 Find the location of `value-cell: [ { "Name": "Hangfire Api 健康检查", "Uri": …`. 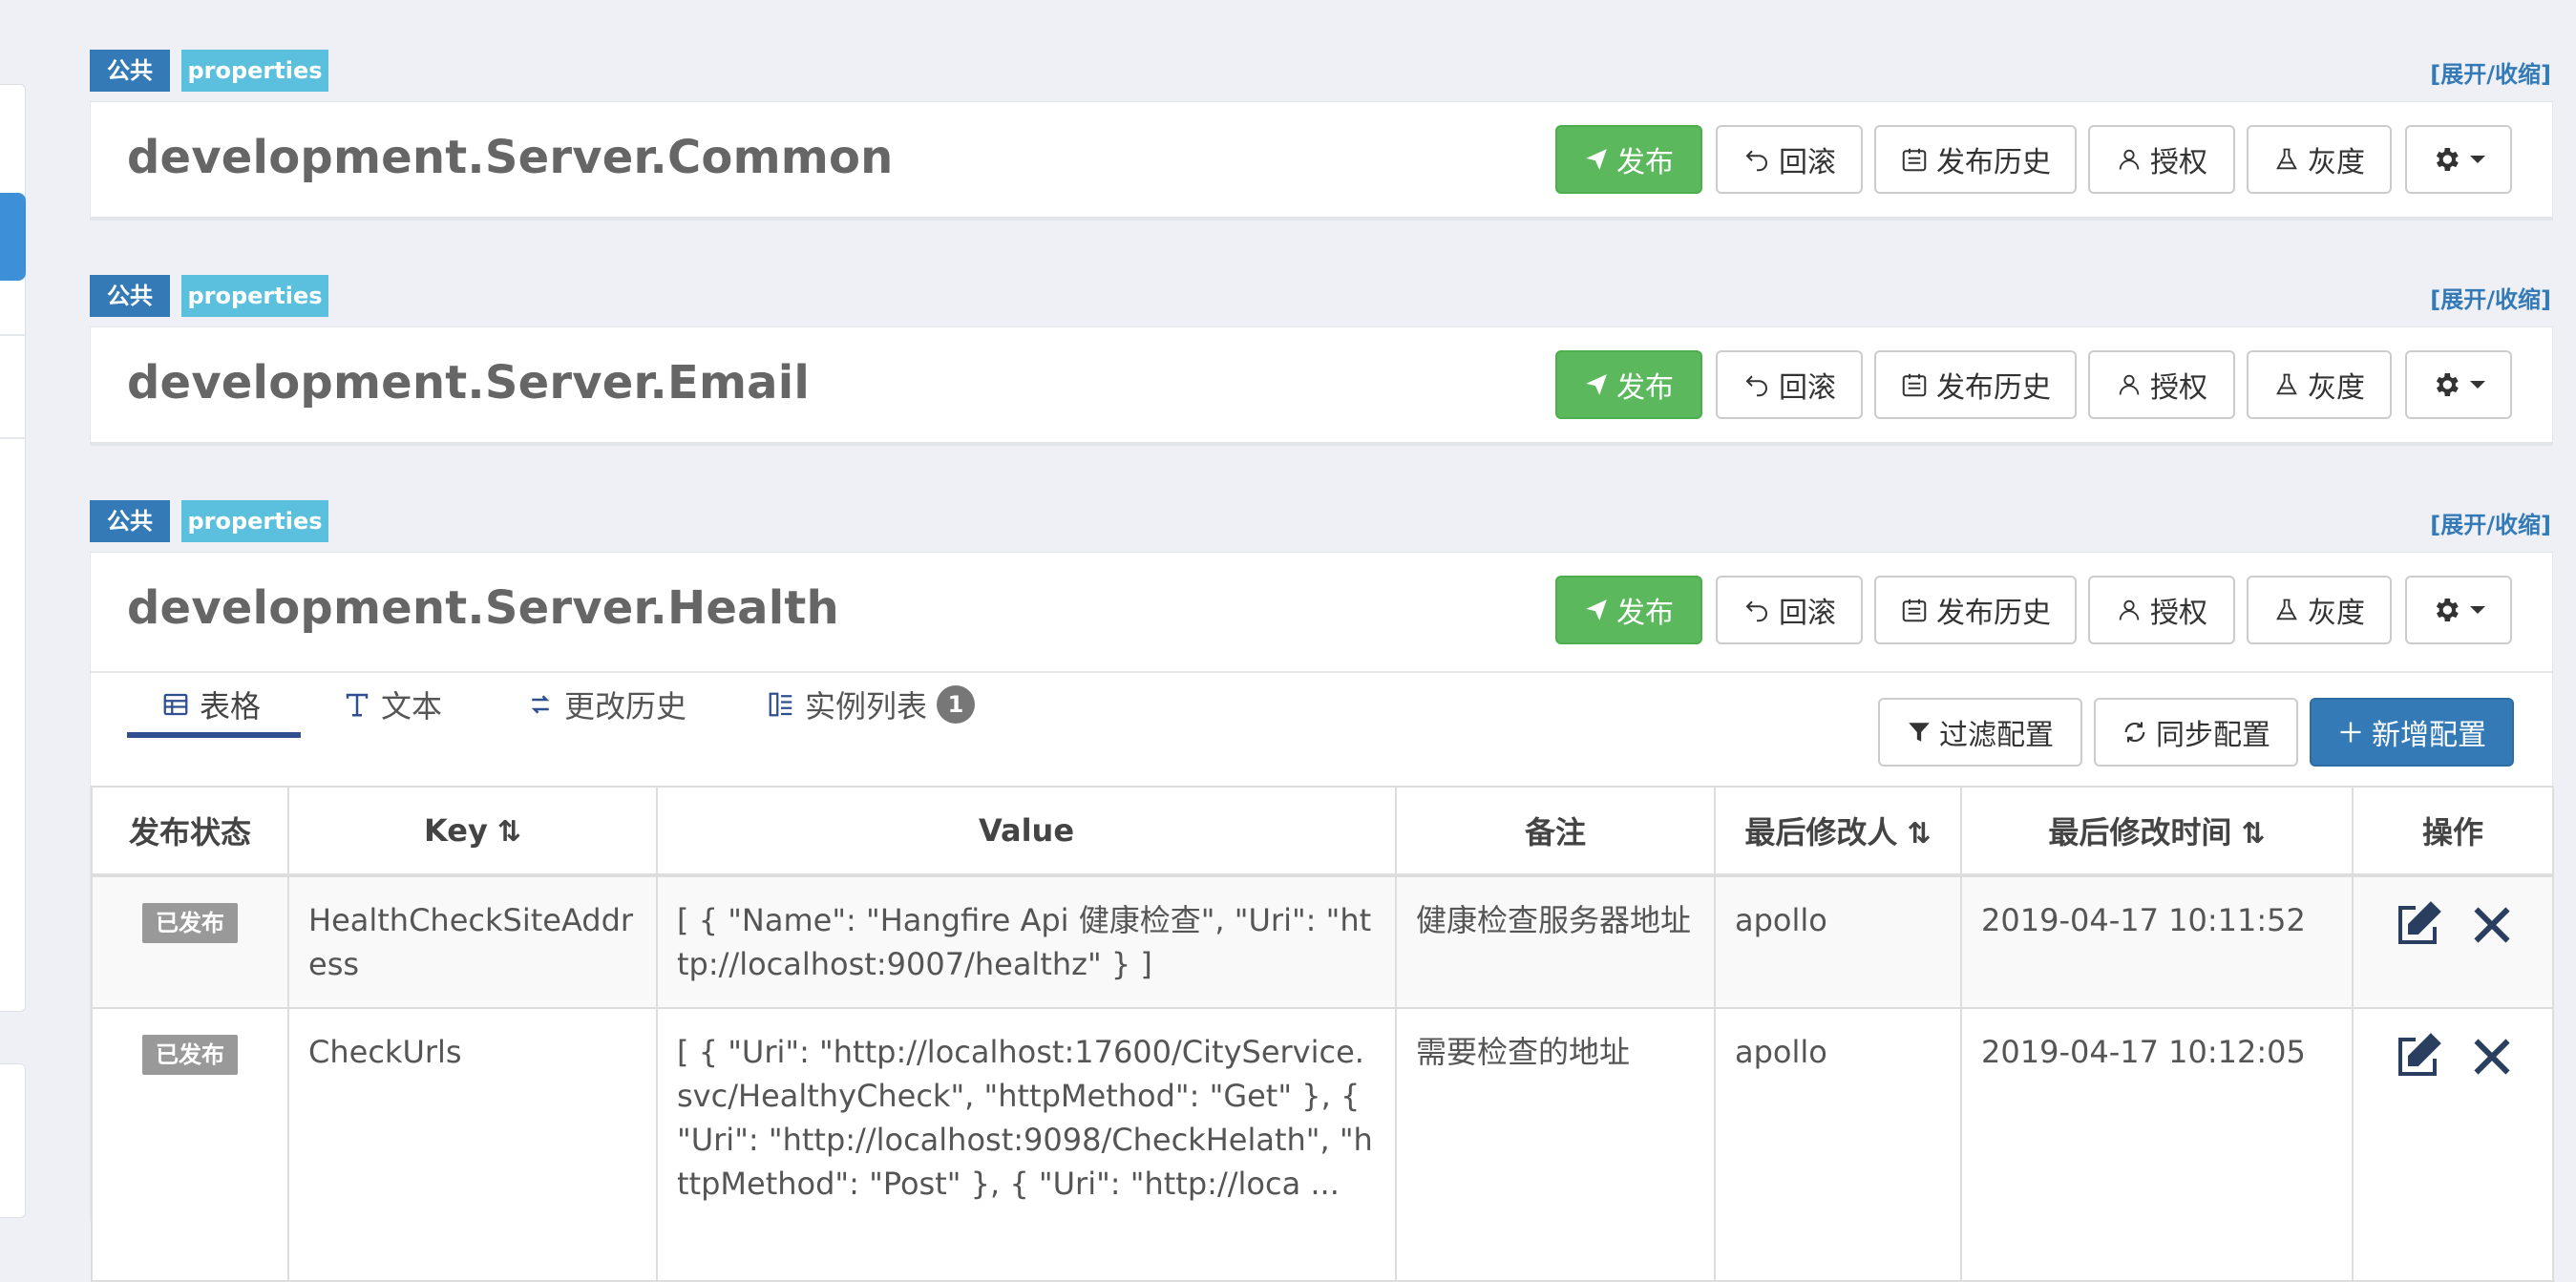

value-cell: [ { "Name": "Hangfire Api 健康检查", "Uri": … is located at coordinates (1026, 941).